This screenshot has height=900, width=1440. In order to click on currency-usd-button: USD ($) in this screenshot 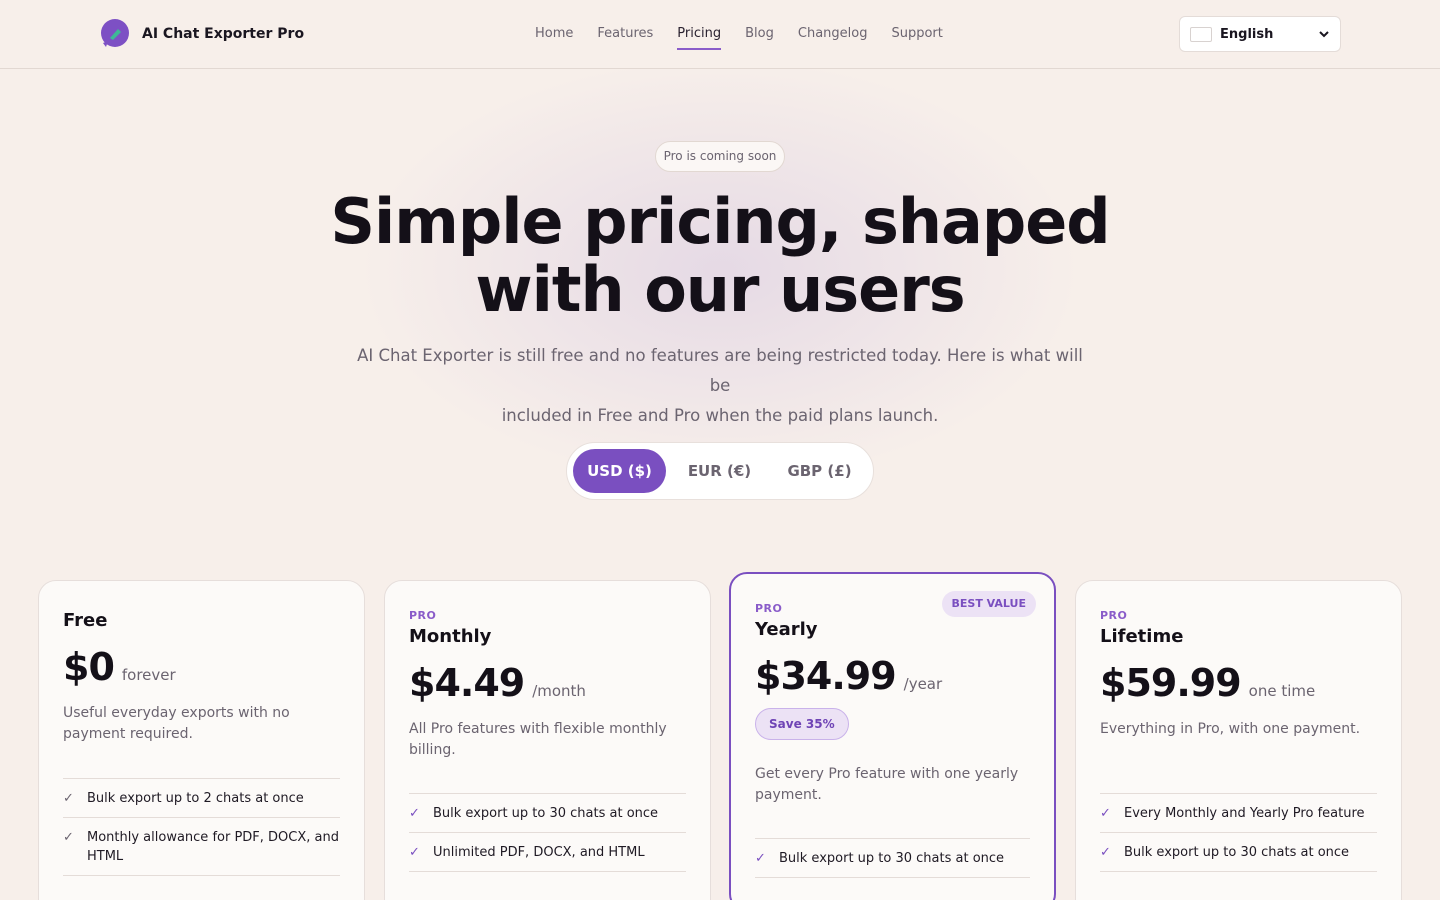, I will do `click(619, 471)`.